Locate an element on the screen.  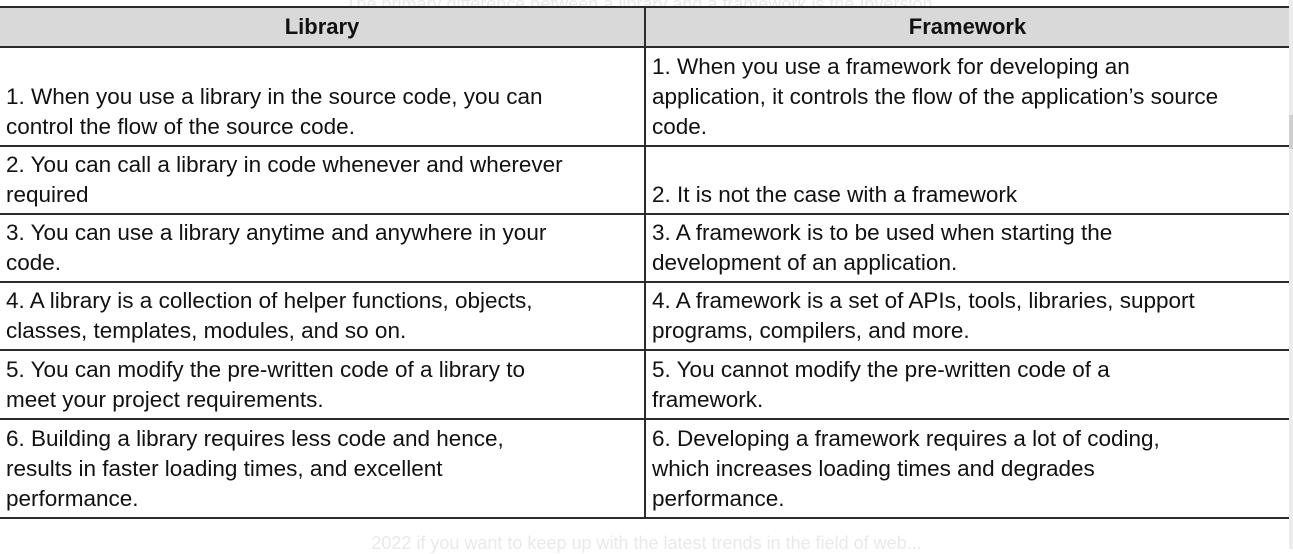
framework-cell: 2. It is not the case with a framework is located at coordinates (967, 180).